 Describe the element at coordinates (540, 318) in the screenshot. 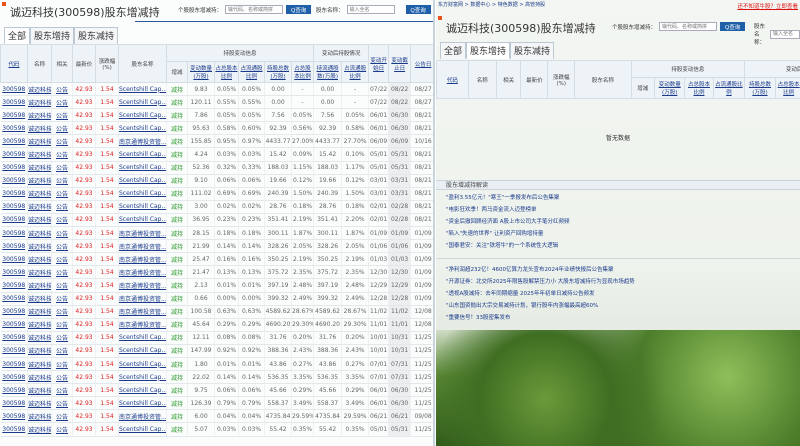

I see `news-link: "重要信号！33股密集发布` at that location.